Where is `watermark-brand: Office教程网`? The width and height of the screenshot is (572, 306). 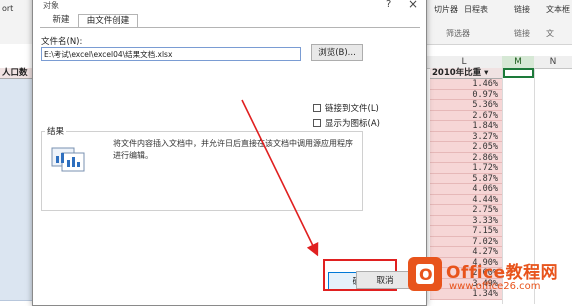 watermark-brand: Office教程网 is located at coordinates (502, 273).